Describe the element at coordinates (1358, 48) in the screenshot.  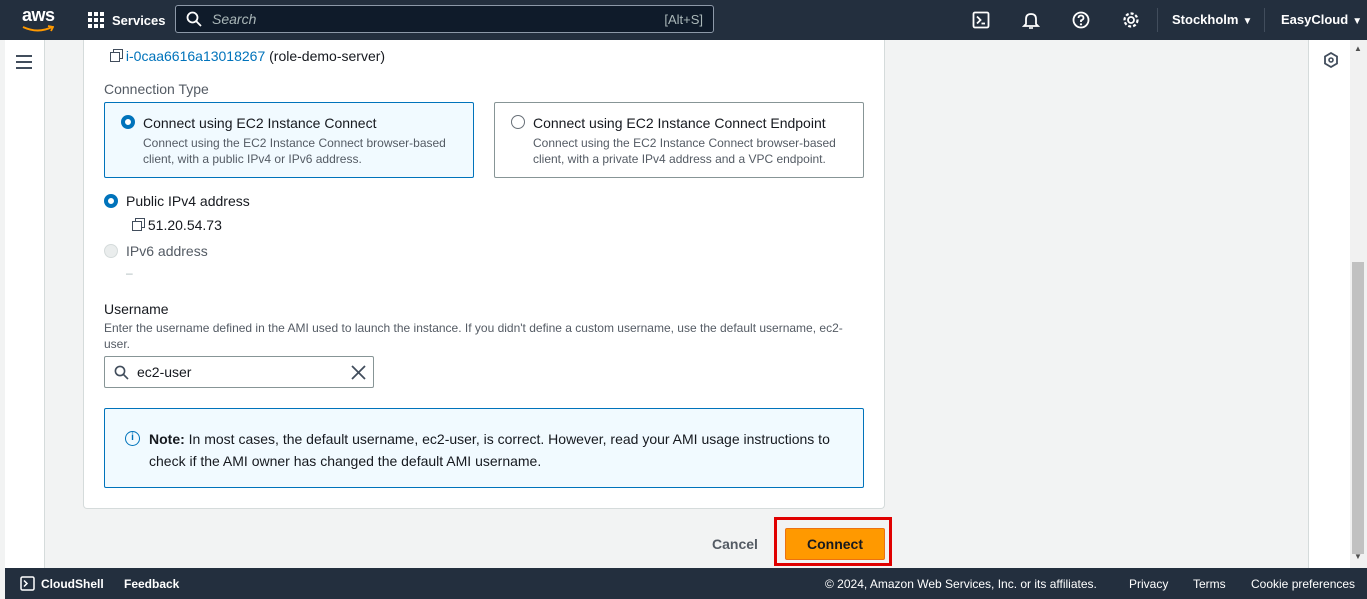
I see `scroll-up-arrow-icon: ▲` at that location.